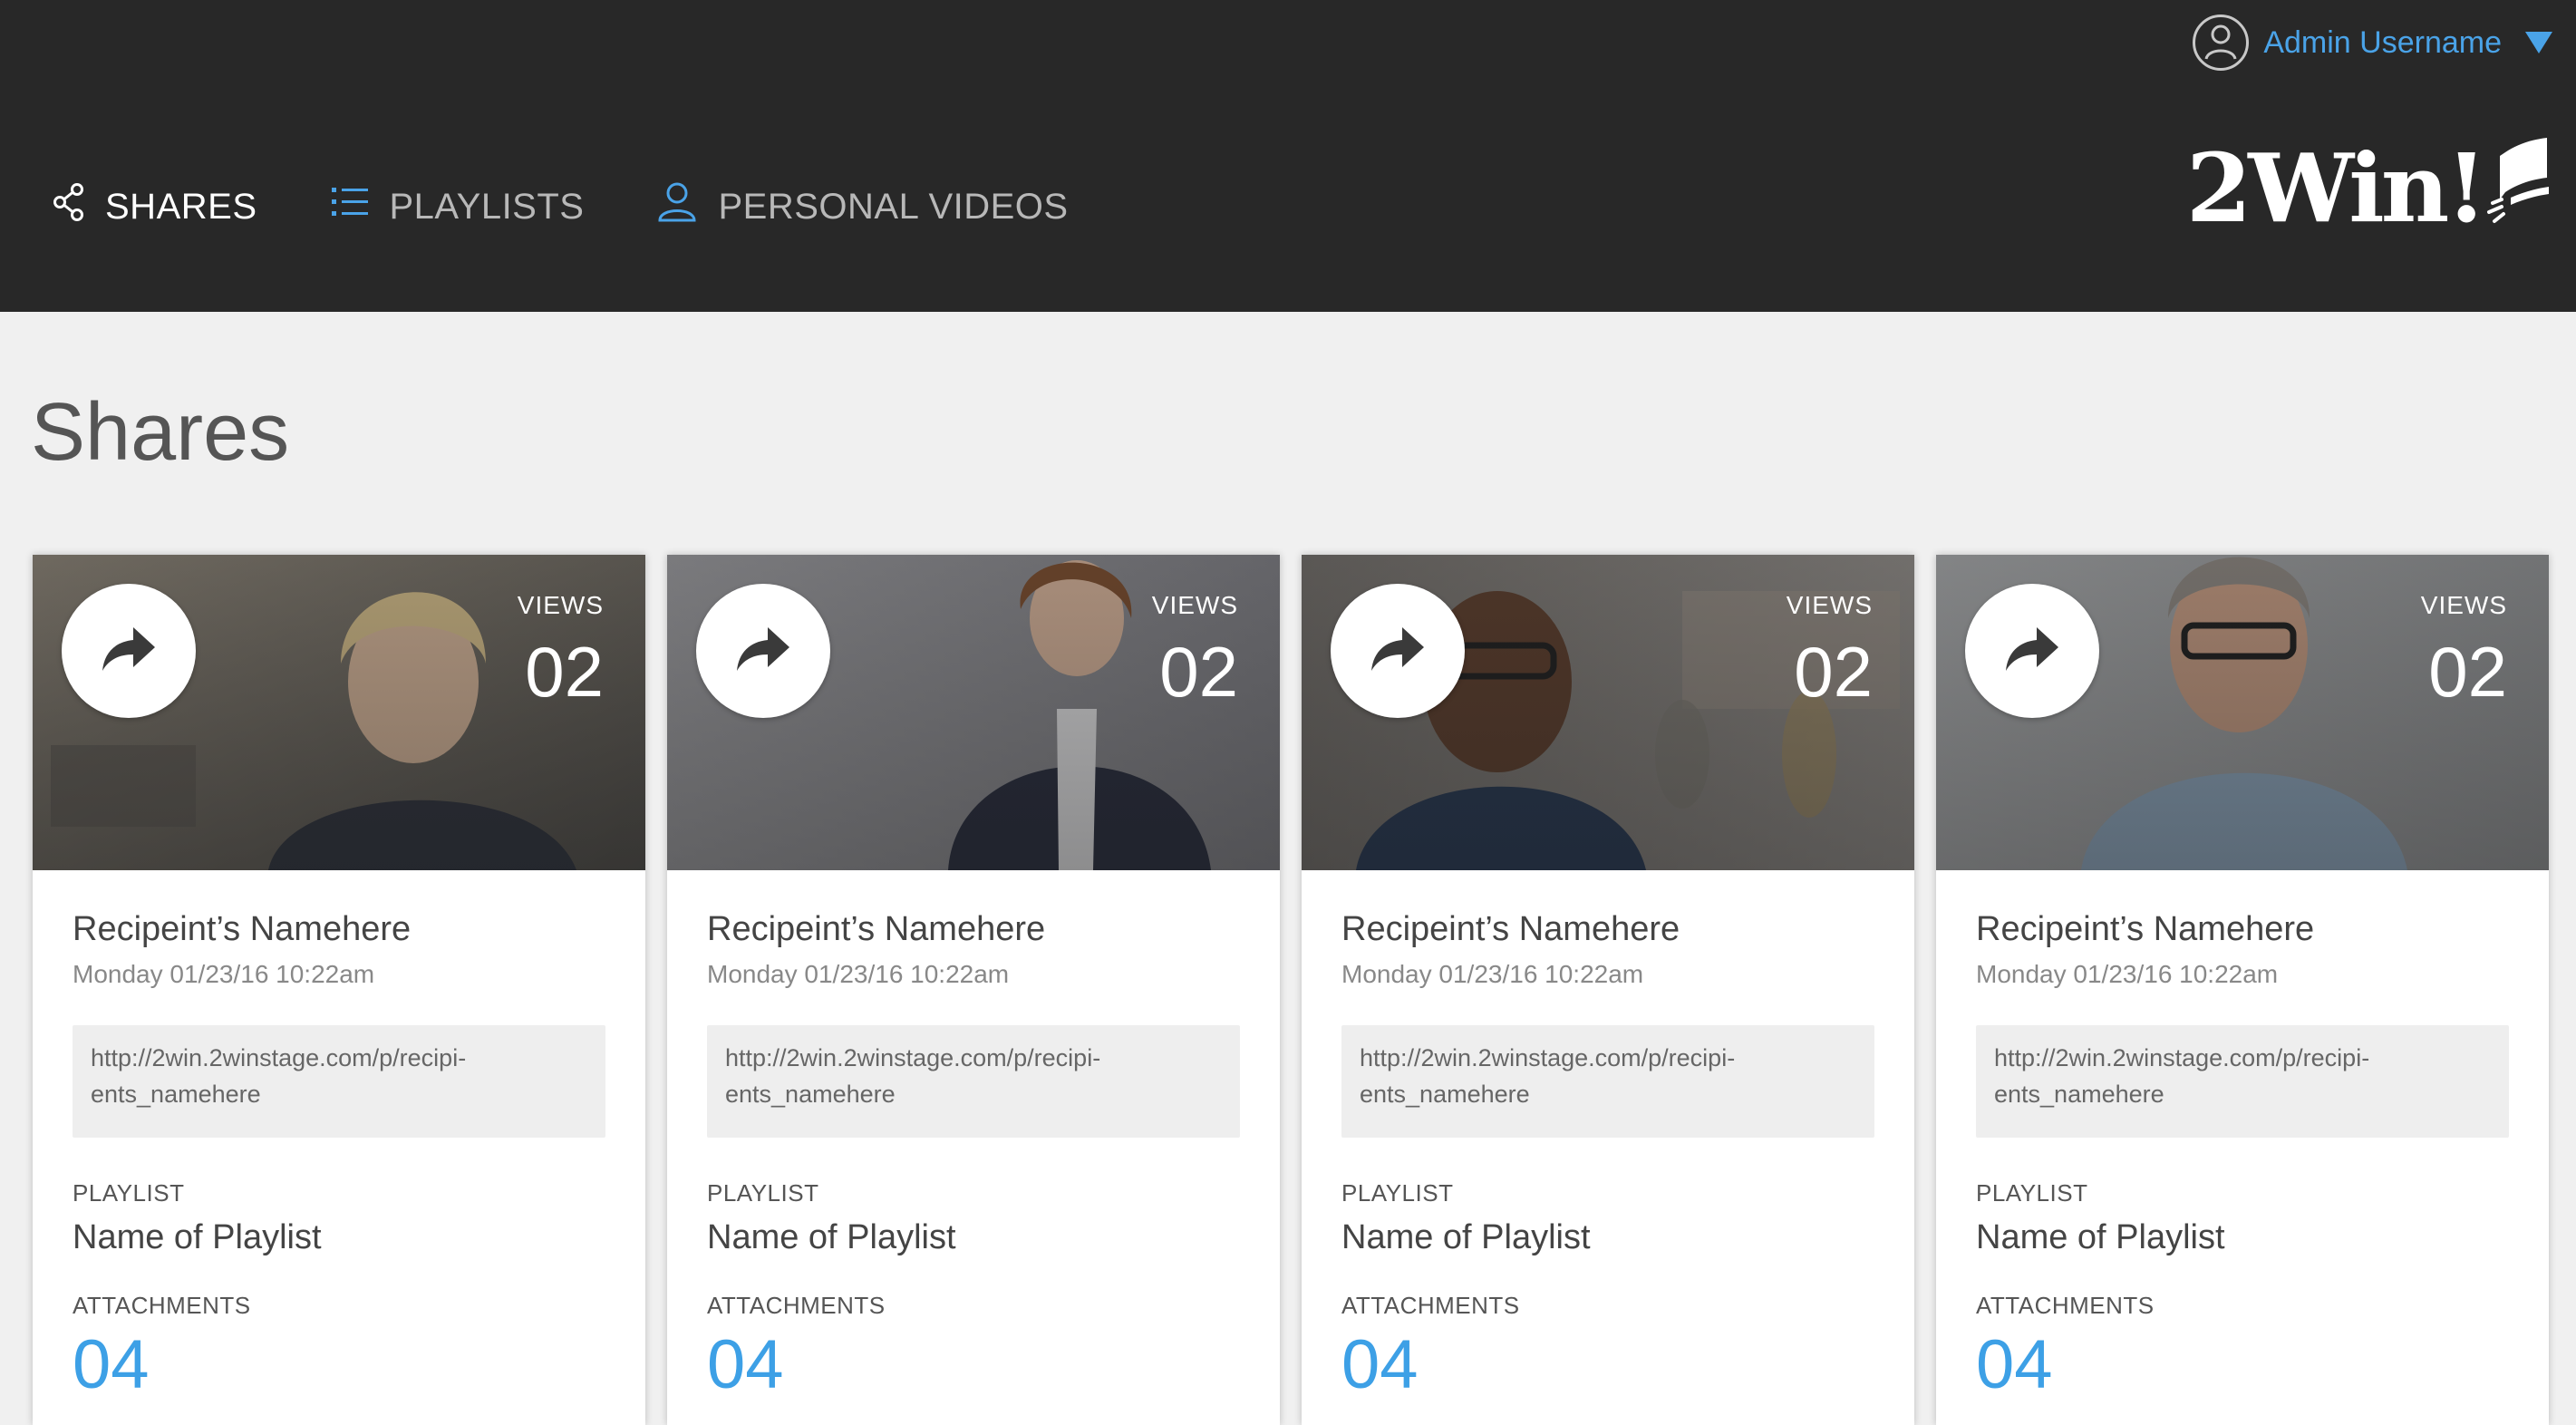 The image size is (2576, 1425). What do you see at coordinates (677, 206) in the screenshot?
I see `person-icon` at bounding box center [677, 206].